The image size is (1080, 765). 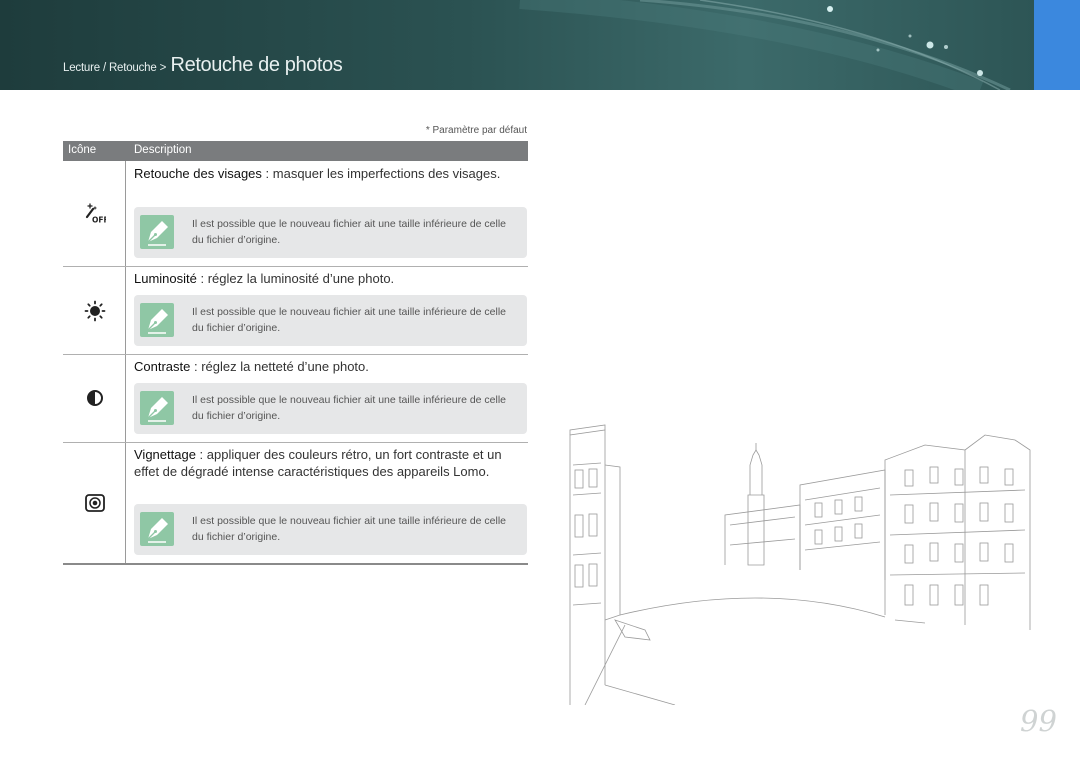 I want to click on term-face-retouch: Retouche des visages, so click(x=198, y=173).